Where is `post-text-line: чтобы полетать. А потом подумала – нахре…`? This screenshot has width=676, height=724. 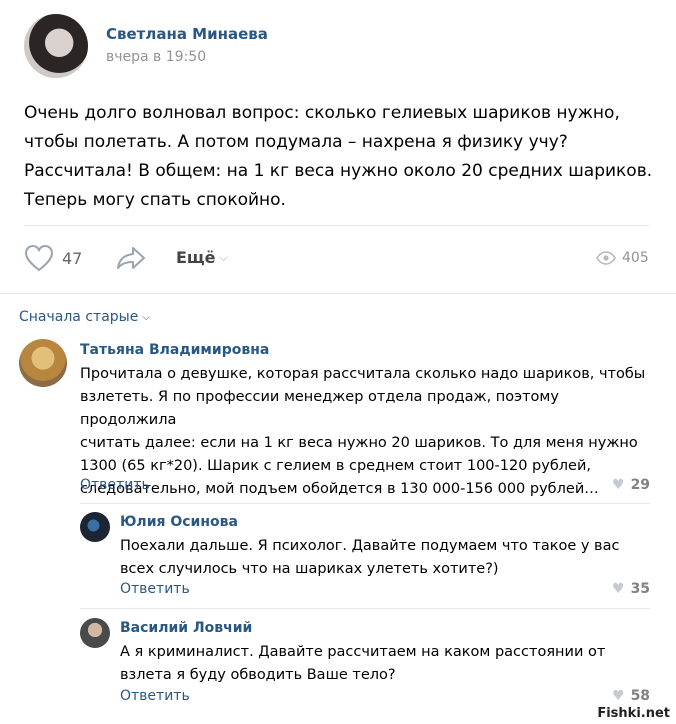
post-text-line: чтобы полетать. А потом подумала – нахре… is located at coordinates (296, 142).